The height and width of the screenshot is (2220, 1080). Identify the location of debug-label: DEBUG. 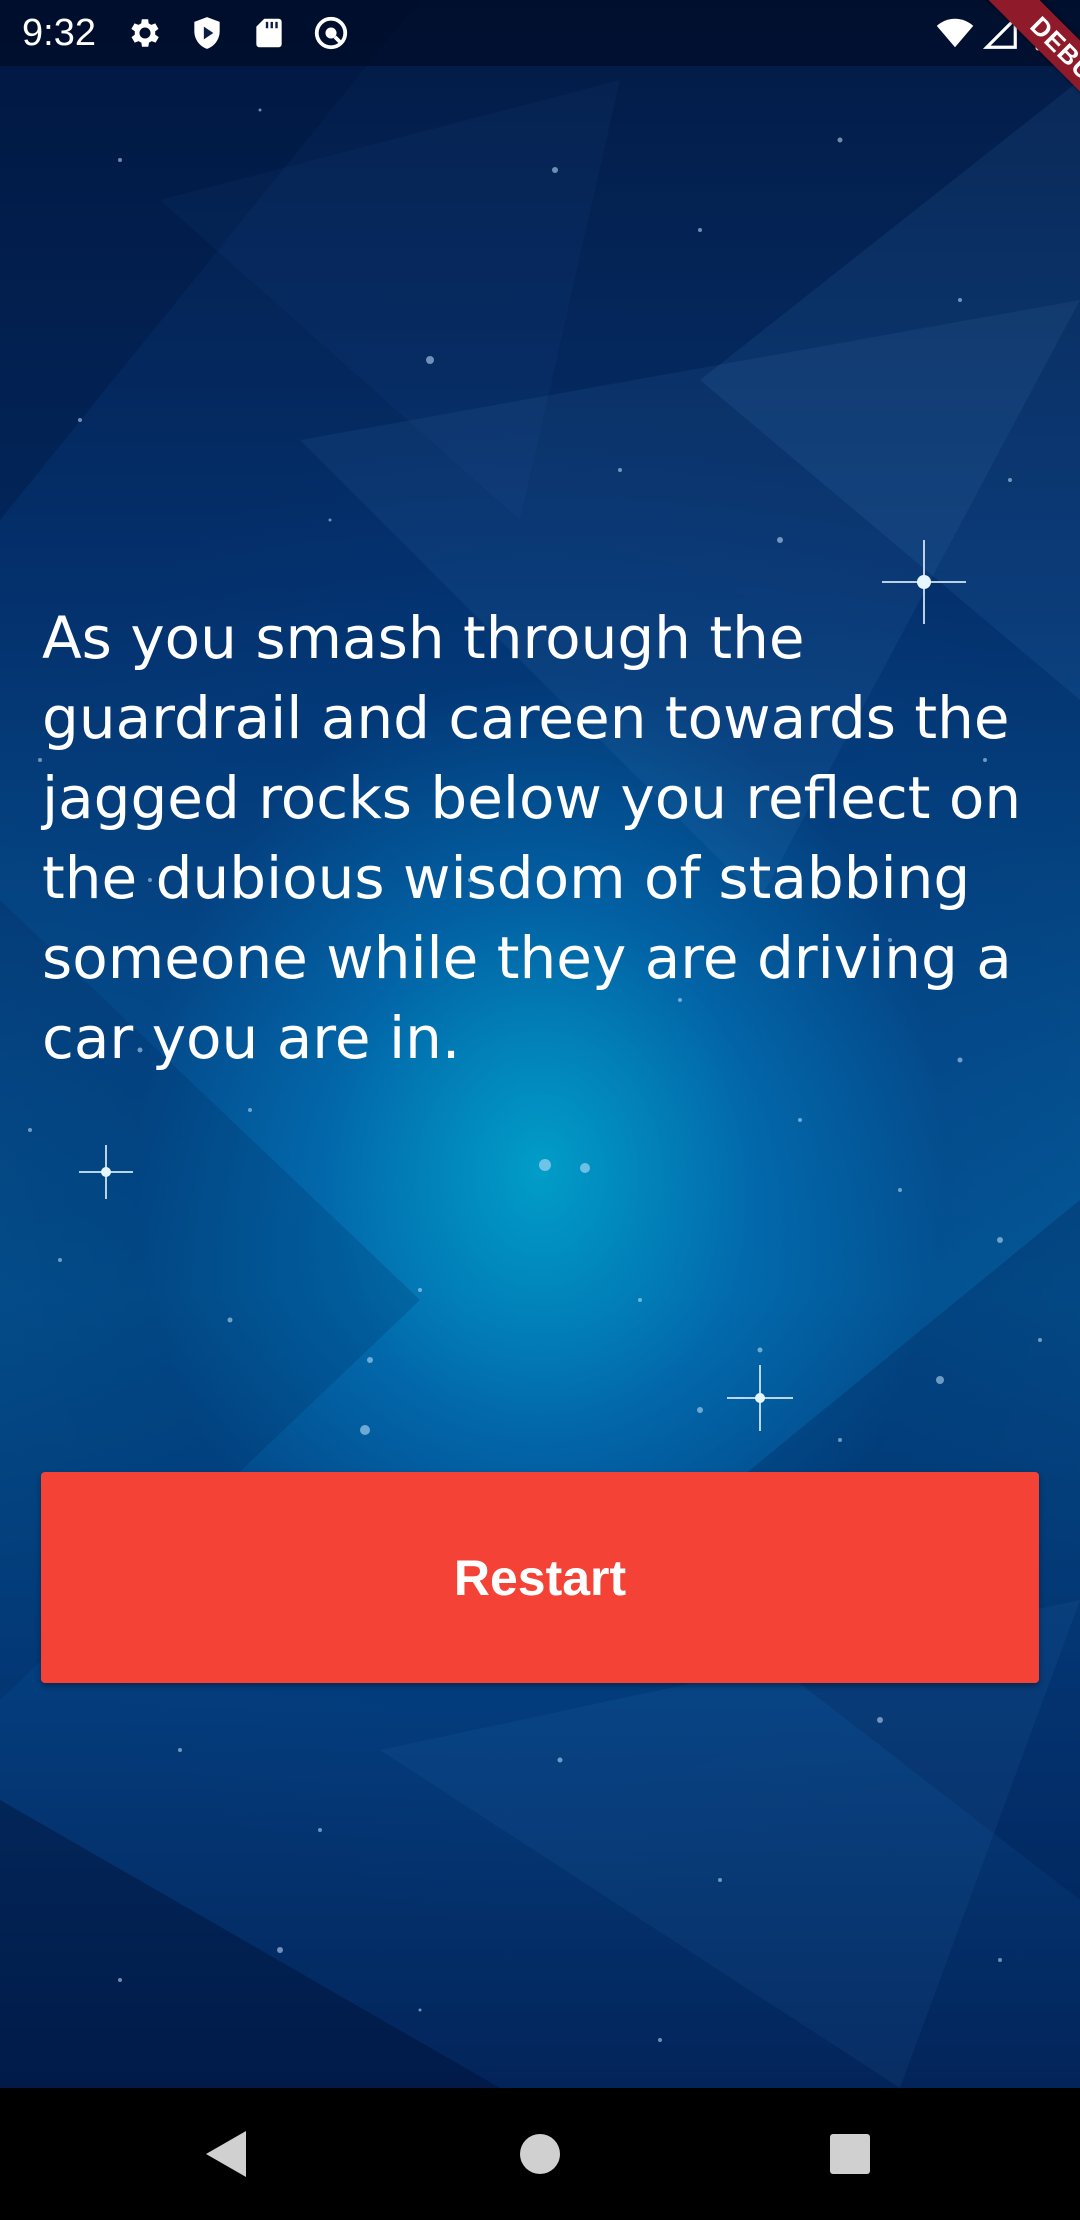
(1026, 77).